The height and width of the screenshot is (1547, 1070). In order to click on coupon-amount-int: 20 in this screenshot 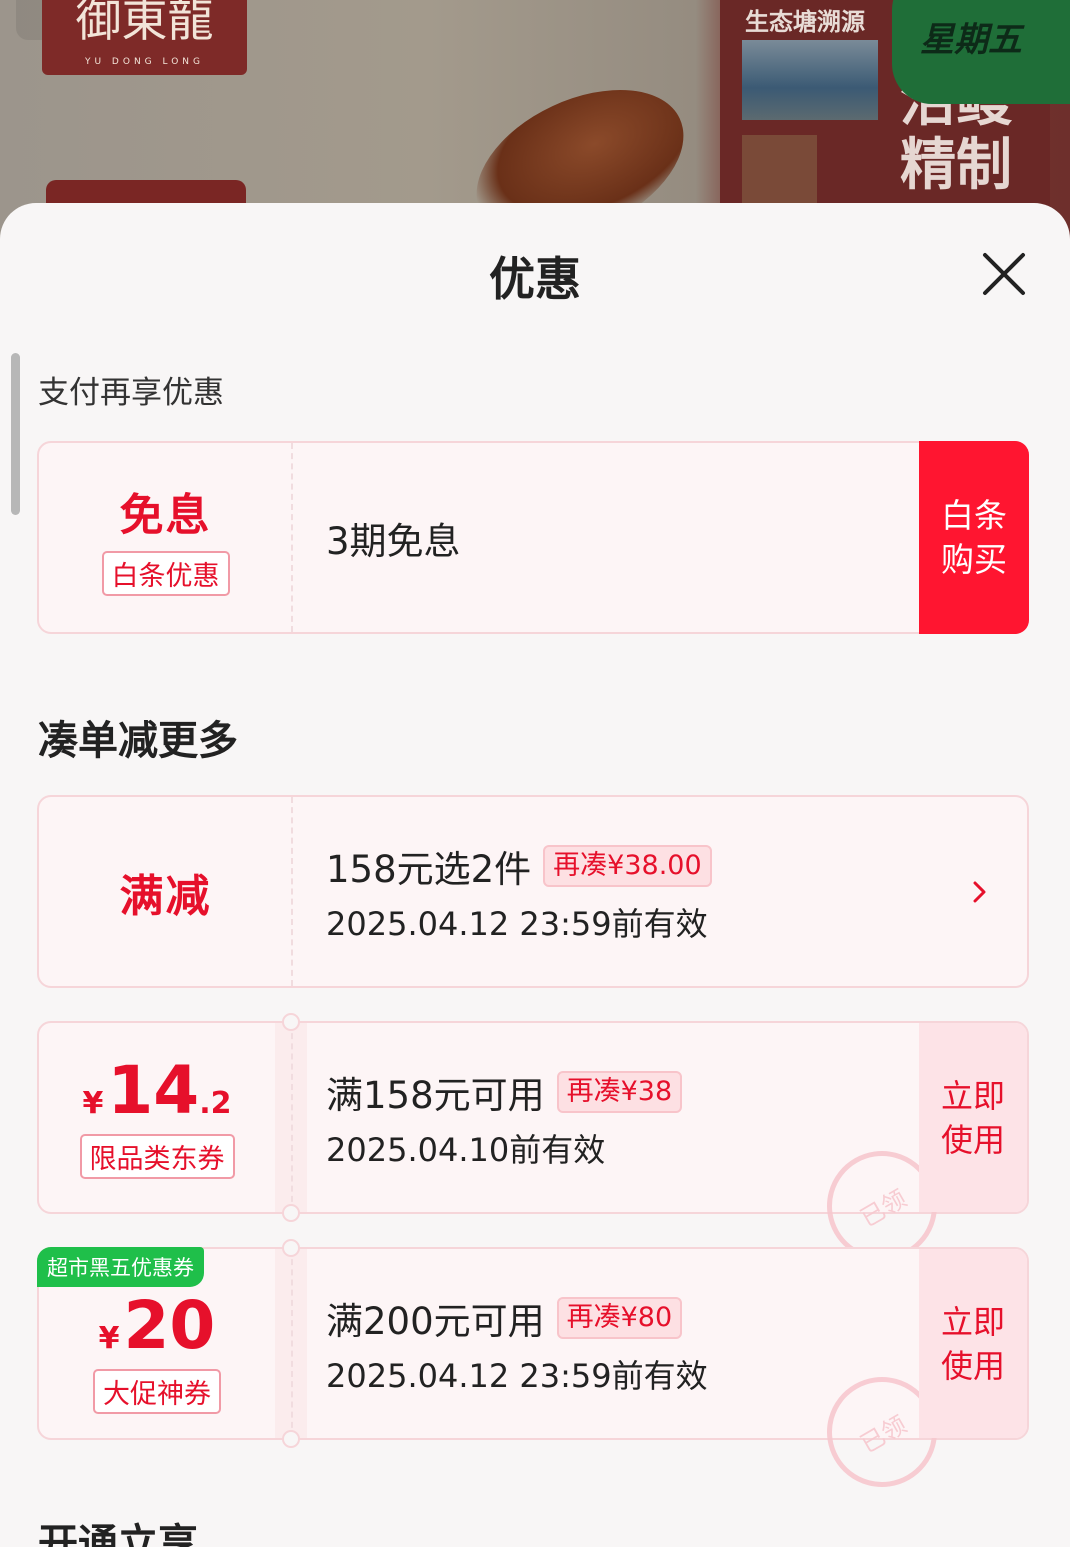, I will do `click(169, 1325)`.